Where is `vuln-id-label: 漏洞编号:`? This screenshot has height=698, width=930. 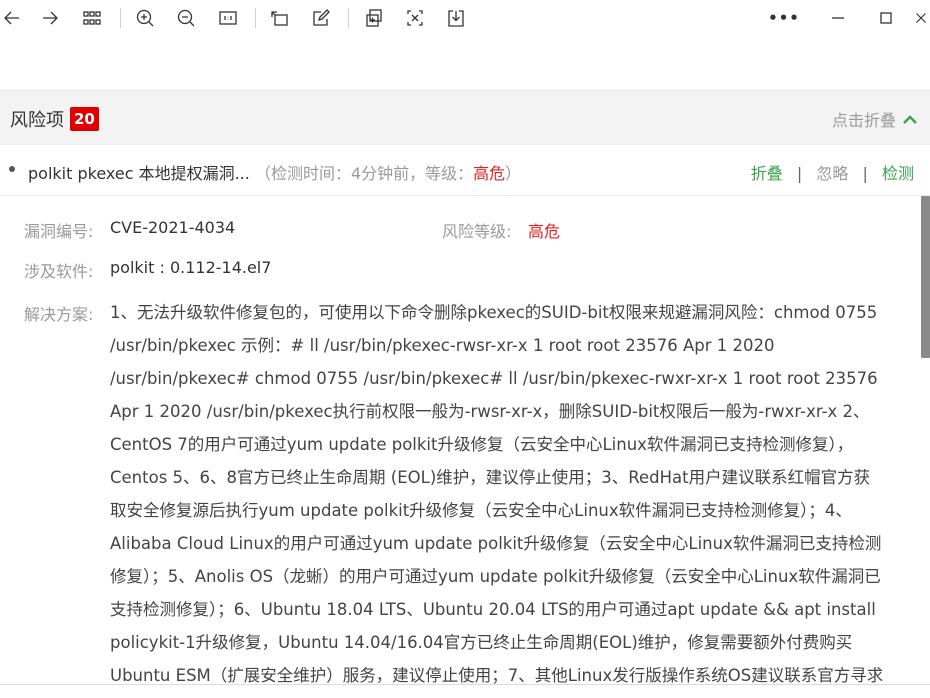
vuln-id-label: 漏洞编号: is located at coordinates (59, 231).